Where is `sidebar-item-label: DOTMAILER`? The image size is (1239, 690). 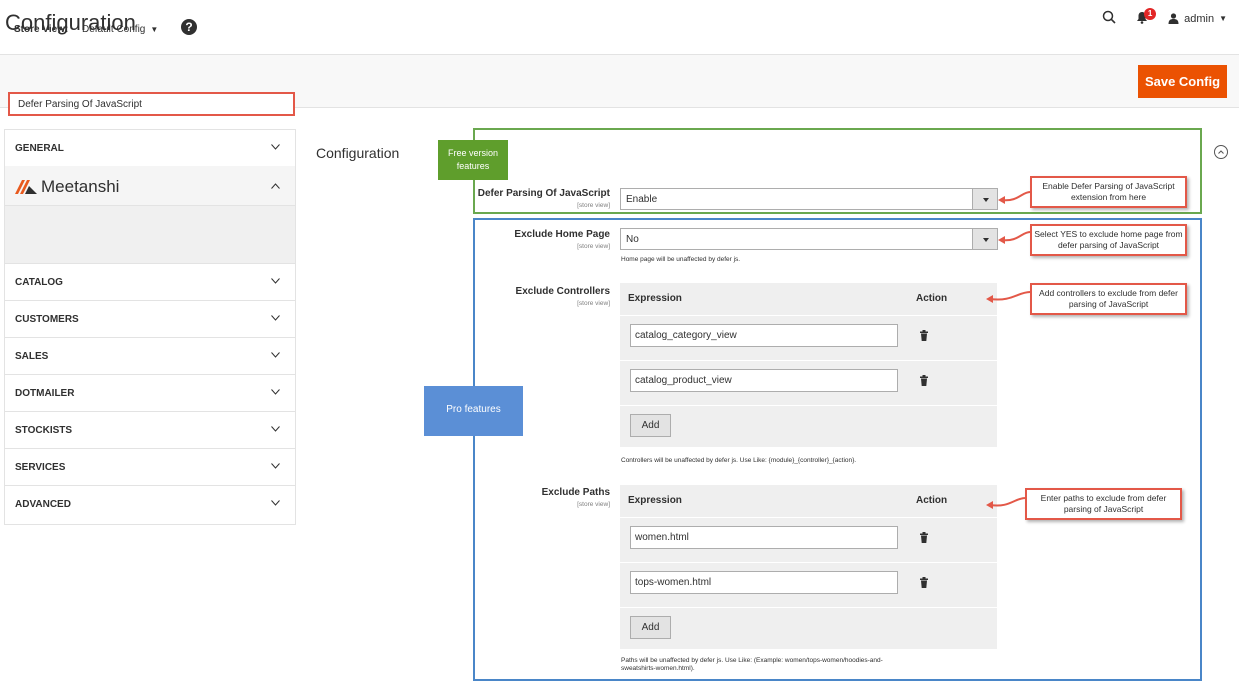
sidebar-item-label: DOTMAILER is located at coordinates (45, 393).